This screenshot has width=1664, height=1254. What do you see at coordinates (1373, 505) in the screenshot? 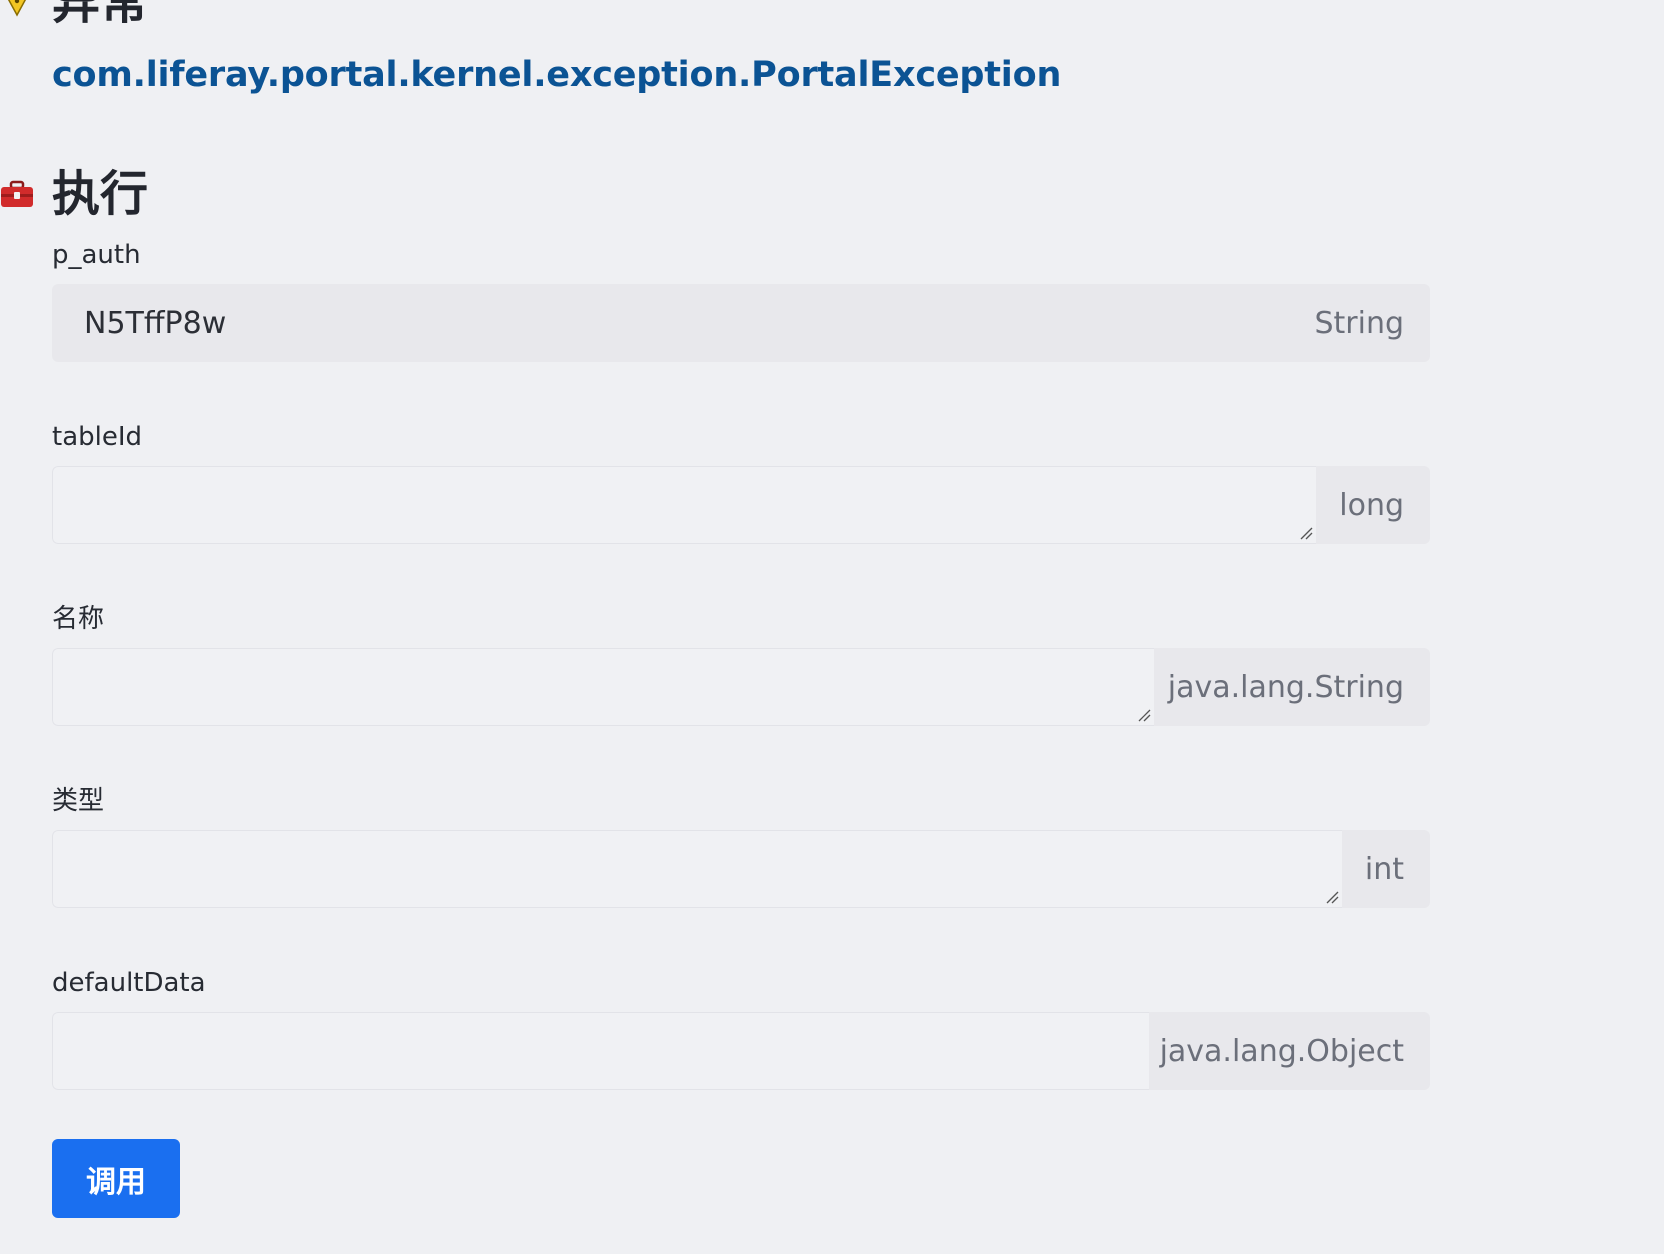
I see `table-id-type-addon: long` at bounding box center [1373, 505].